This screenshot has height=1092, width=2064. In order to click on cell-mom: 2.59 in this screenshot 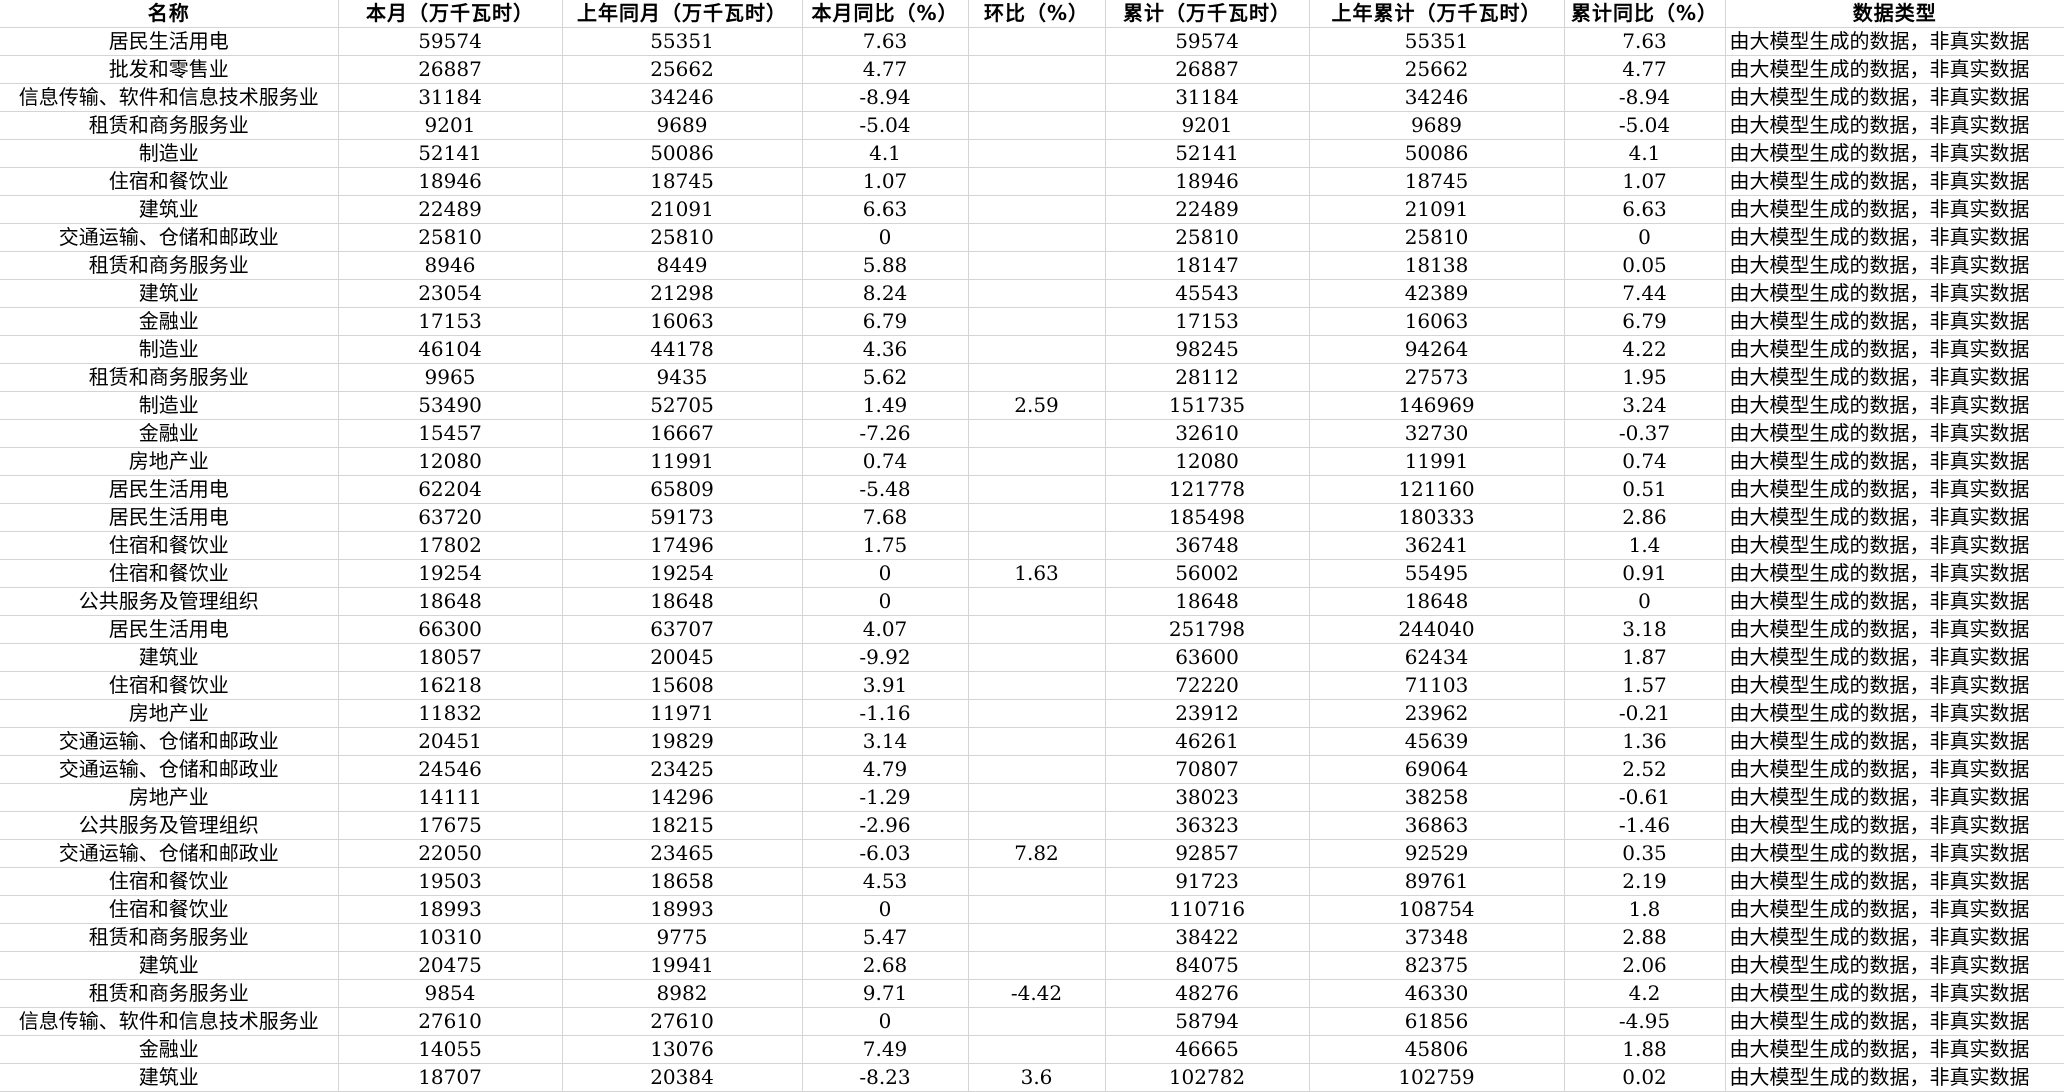, I will do `click(1037, 405)`.